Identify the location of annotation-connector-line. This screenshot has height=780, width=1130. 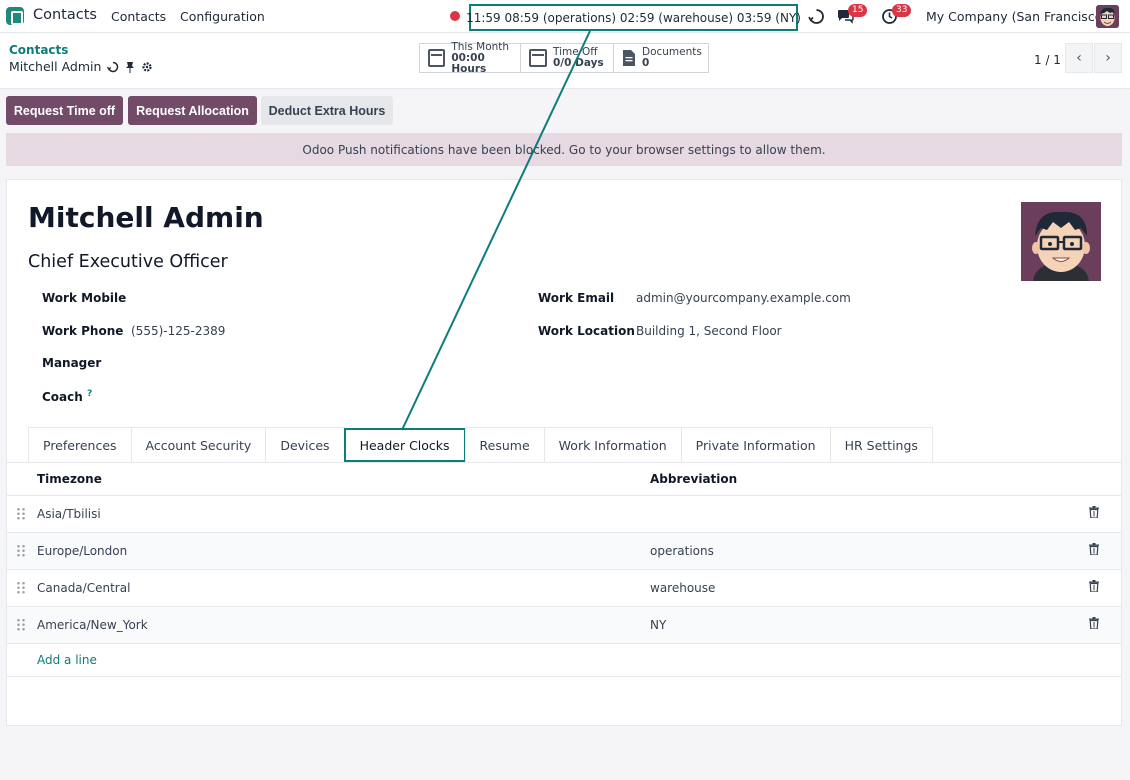
(496, 230).